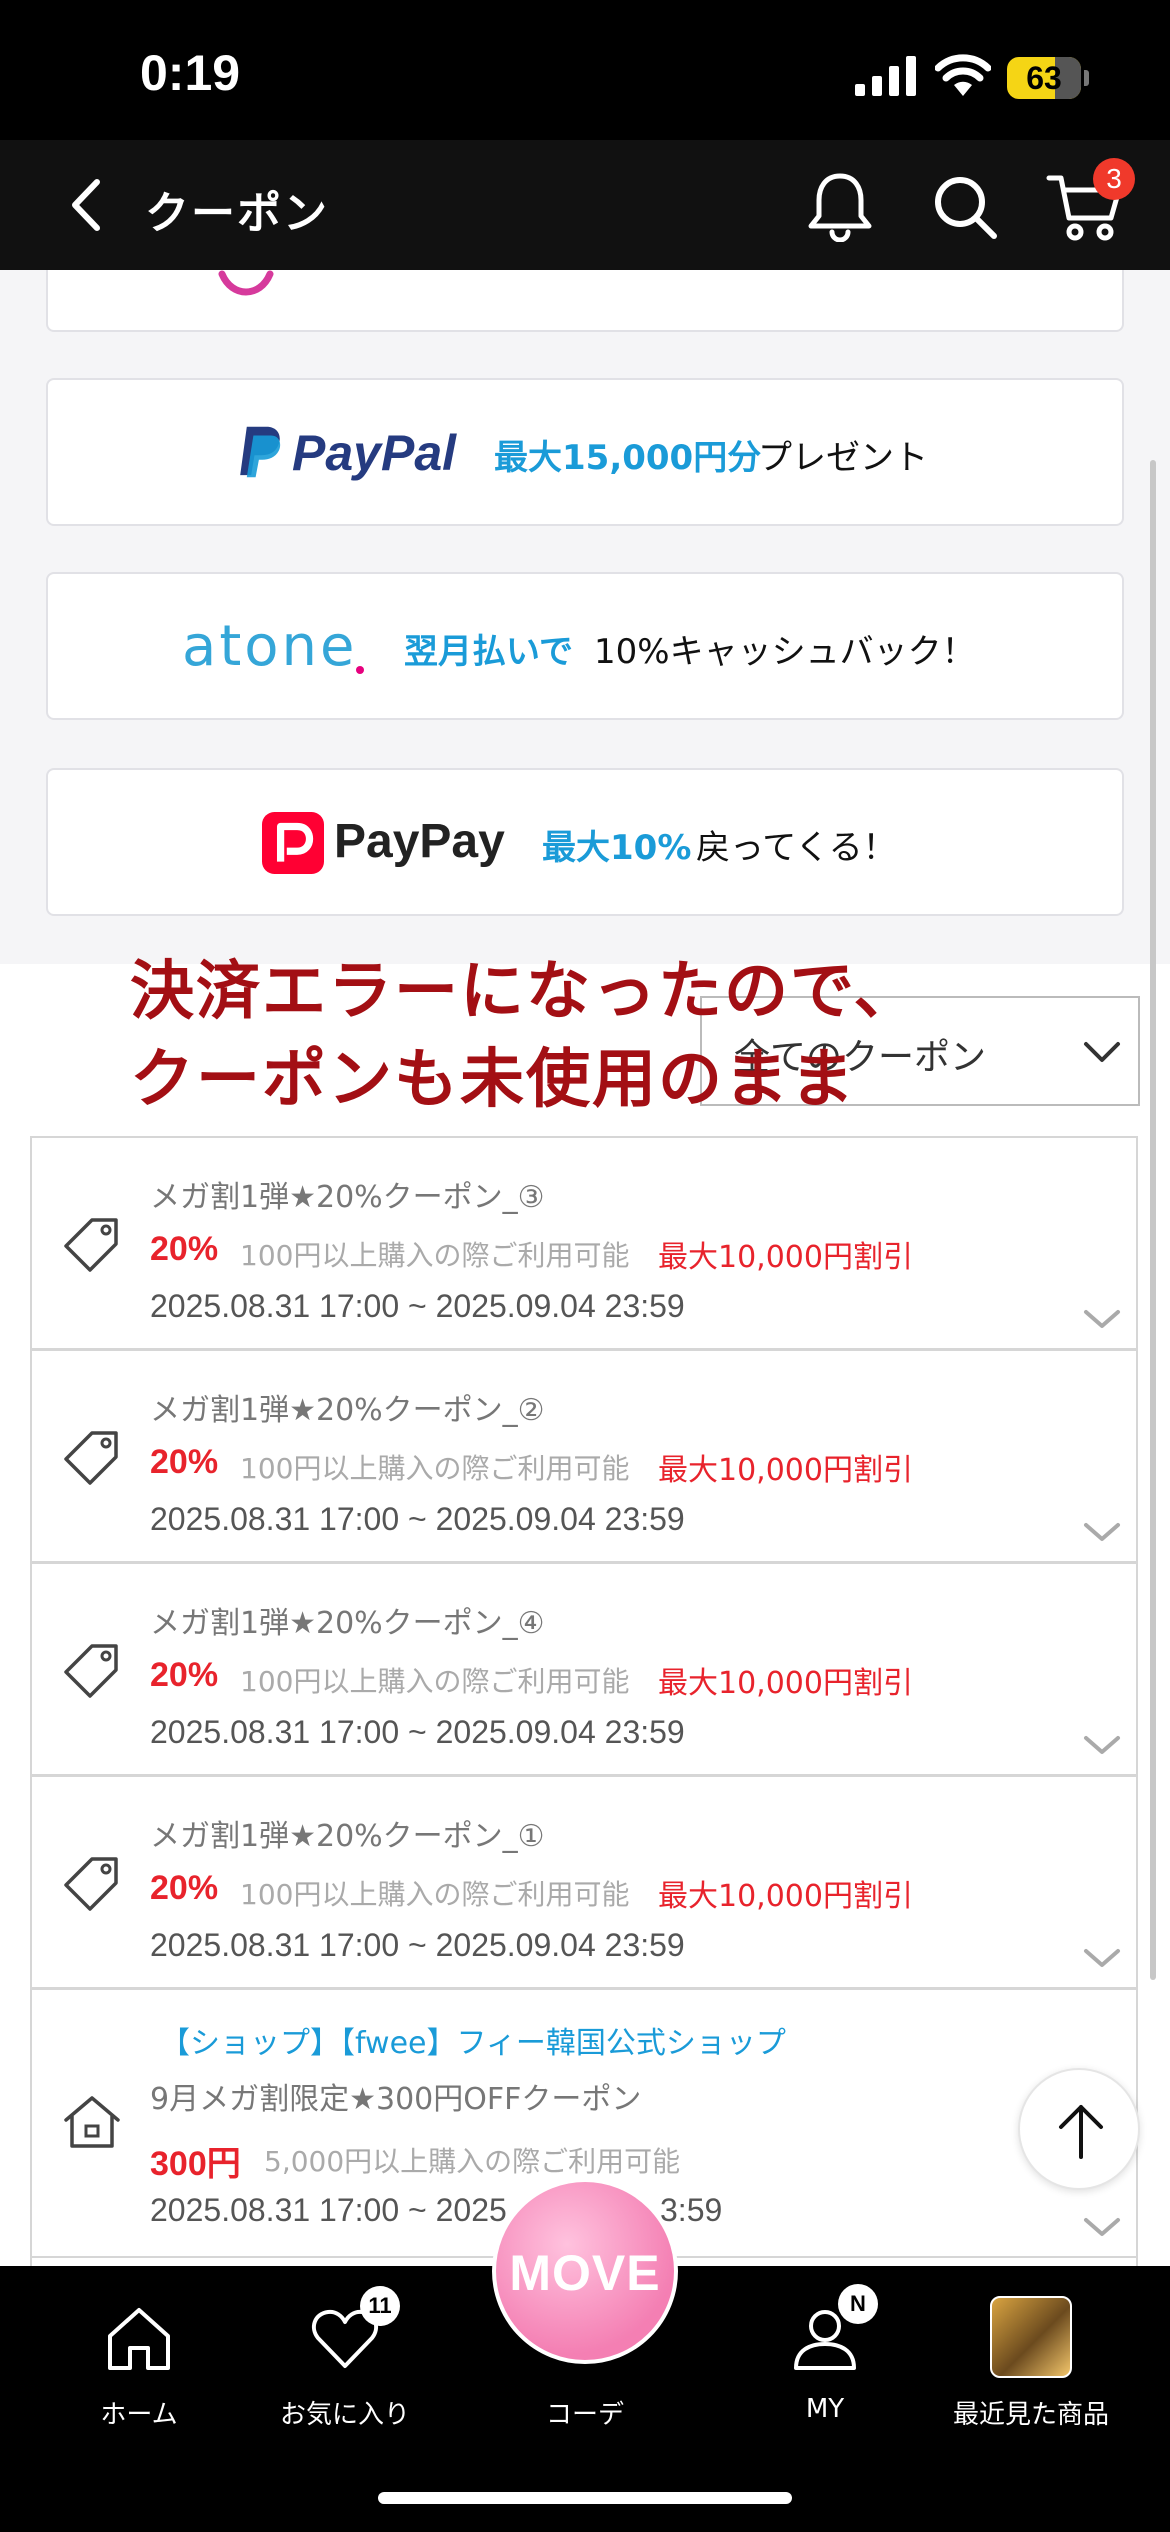 The height and width of the screenshot is (2532, 1170). I want to click on paypal-brand: PayPal, so click(374, 453).